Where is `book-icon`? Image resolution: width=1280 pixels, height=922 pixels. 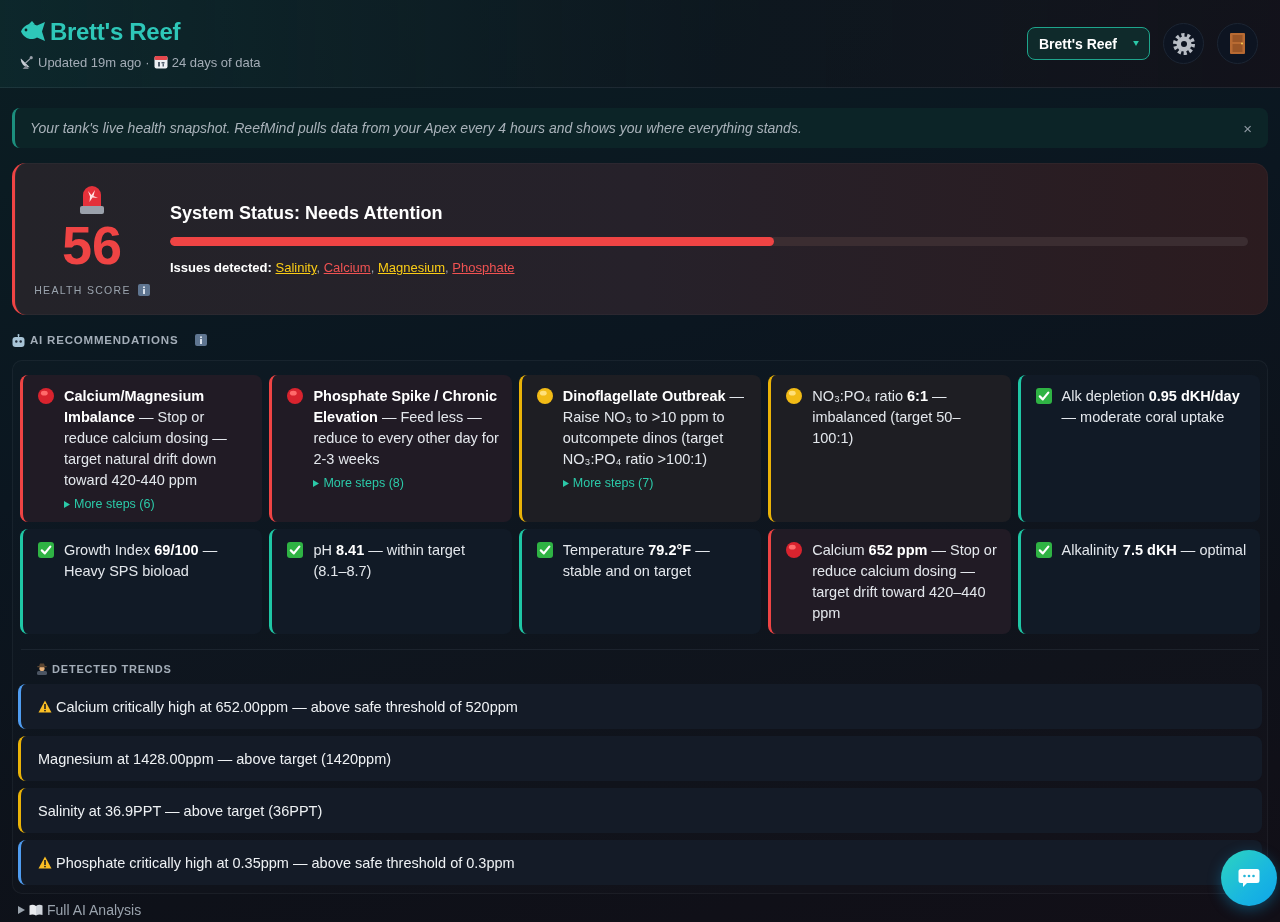
book-icon is located at coordinates (36, 910).